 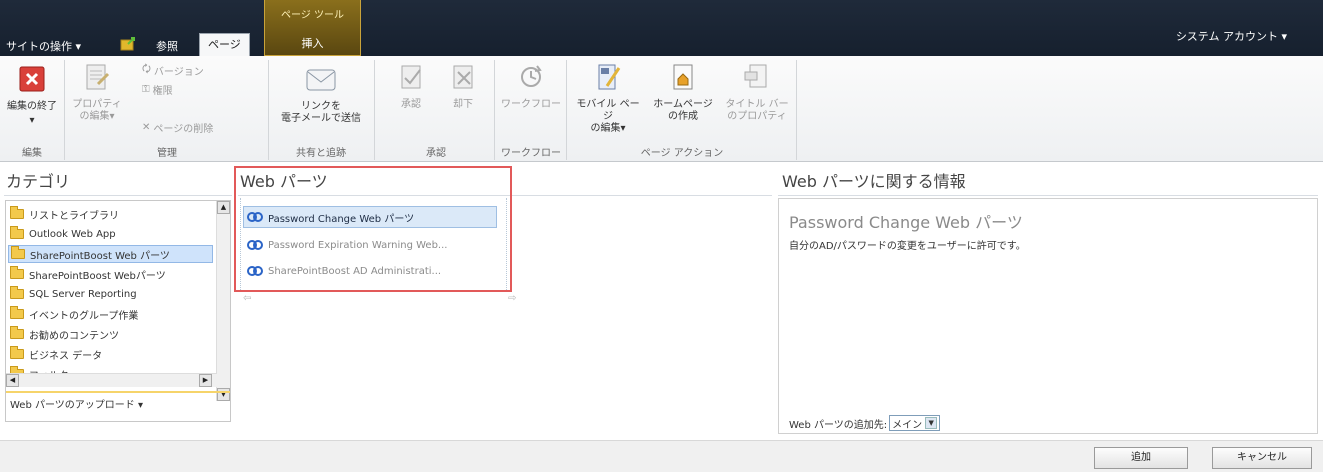 What do you see at coordinates (512, 298) in the screenshot?
I see `page-next-icon: ⇨` at bounding box center [512, 298].